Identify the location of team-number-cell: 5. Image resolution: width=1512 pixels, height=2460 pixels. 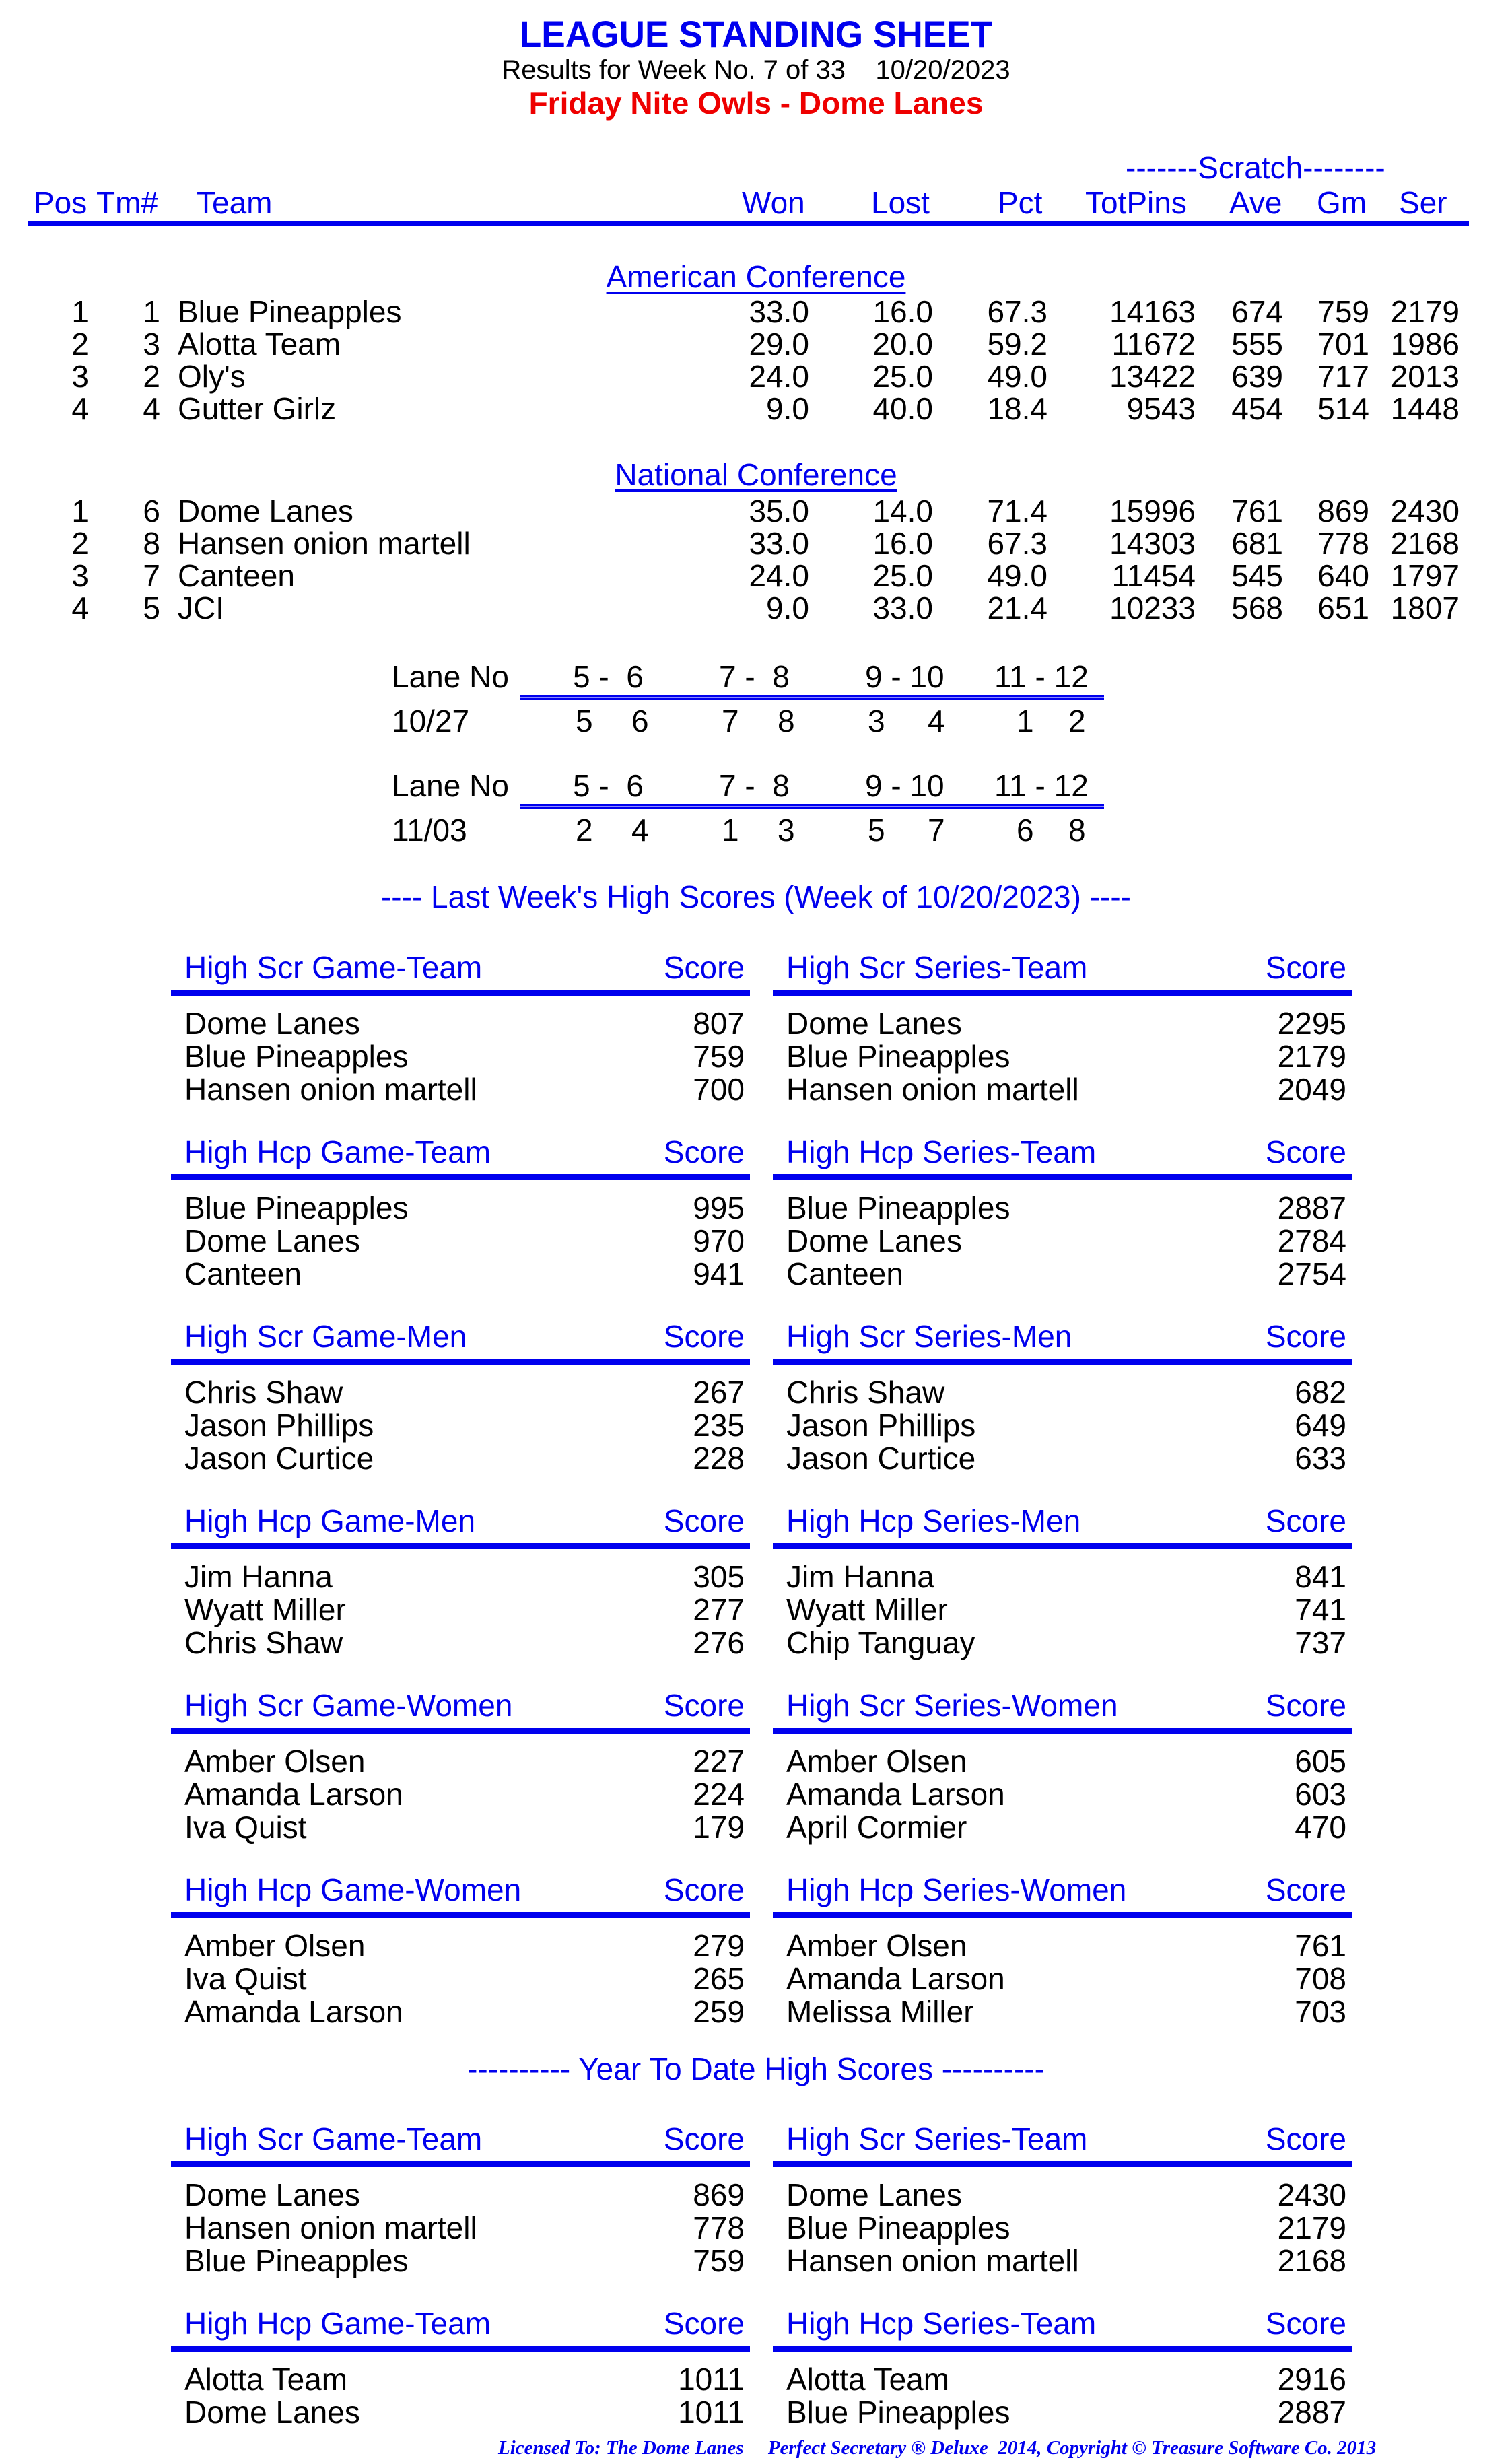
(151, 607).